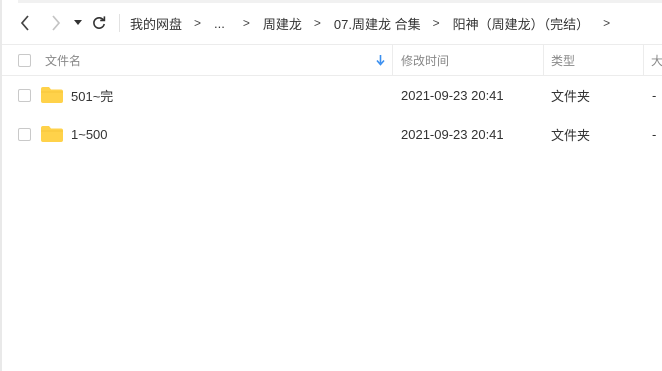 The width and height of the screenshot is (662, 371). I want to click on file-name: 1~500, so click(89, 134).